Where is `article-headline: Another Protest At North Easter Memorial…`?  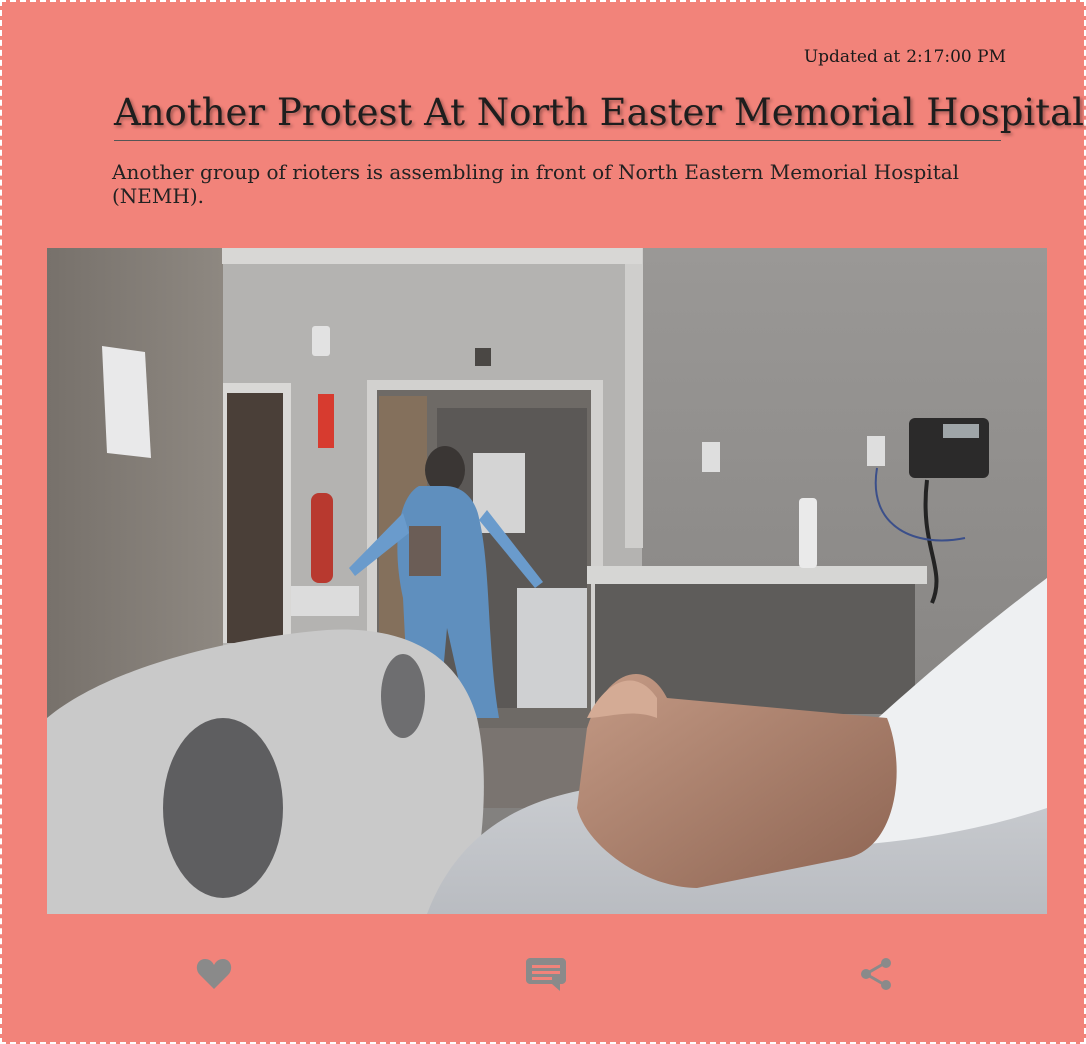
article-headline: Another Protest At North Easter Memorial… is located at coordinates (599, 115).